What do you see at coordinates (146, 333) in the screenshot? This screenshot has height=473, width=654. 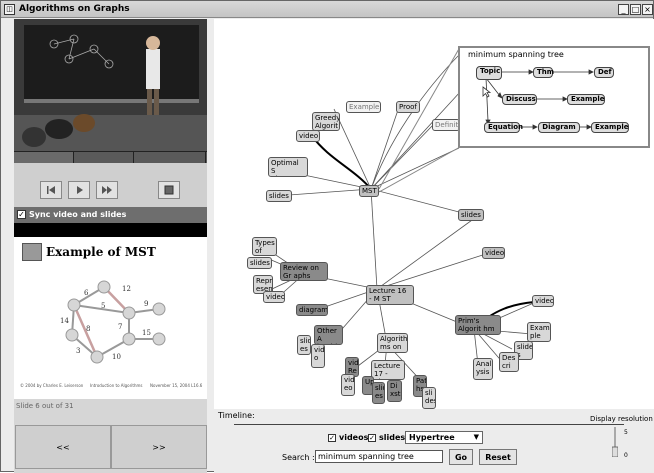 I see `edge-weight: 15` at bounding box center [146, 333].